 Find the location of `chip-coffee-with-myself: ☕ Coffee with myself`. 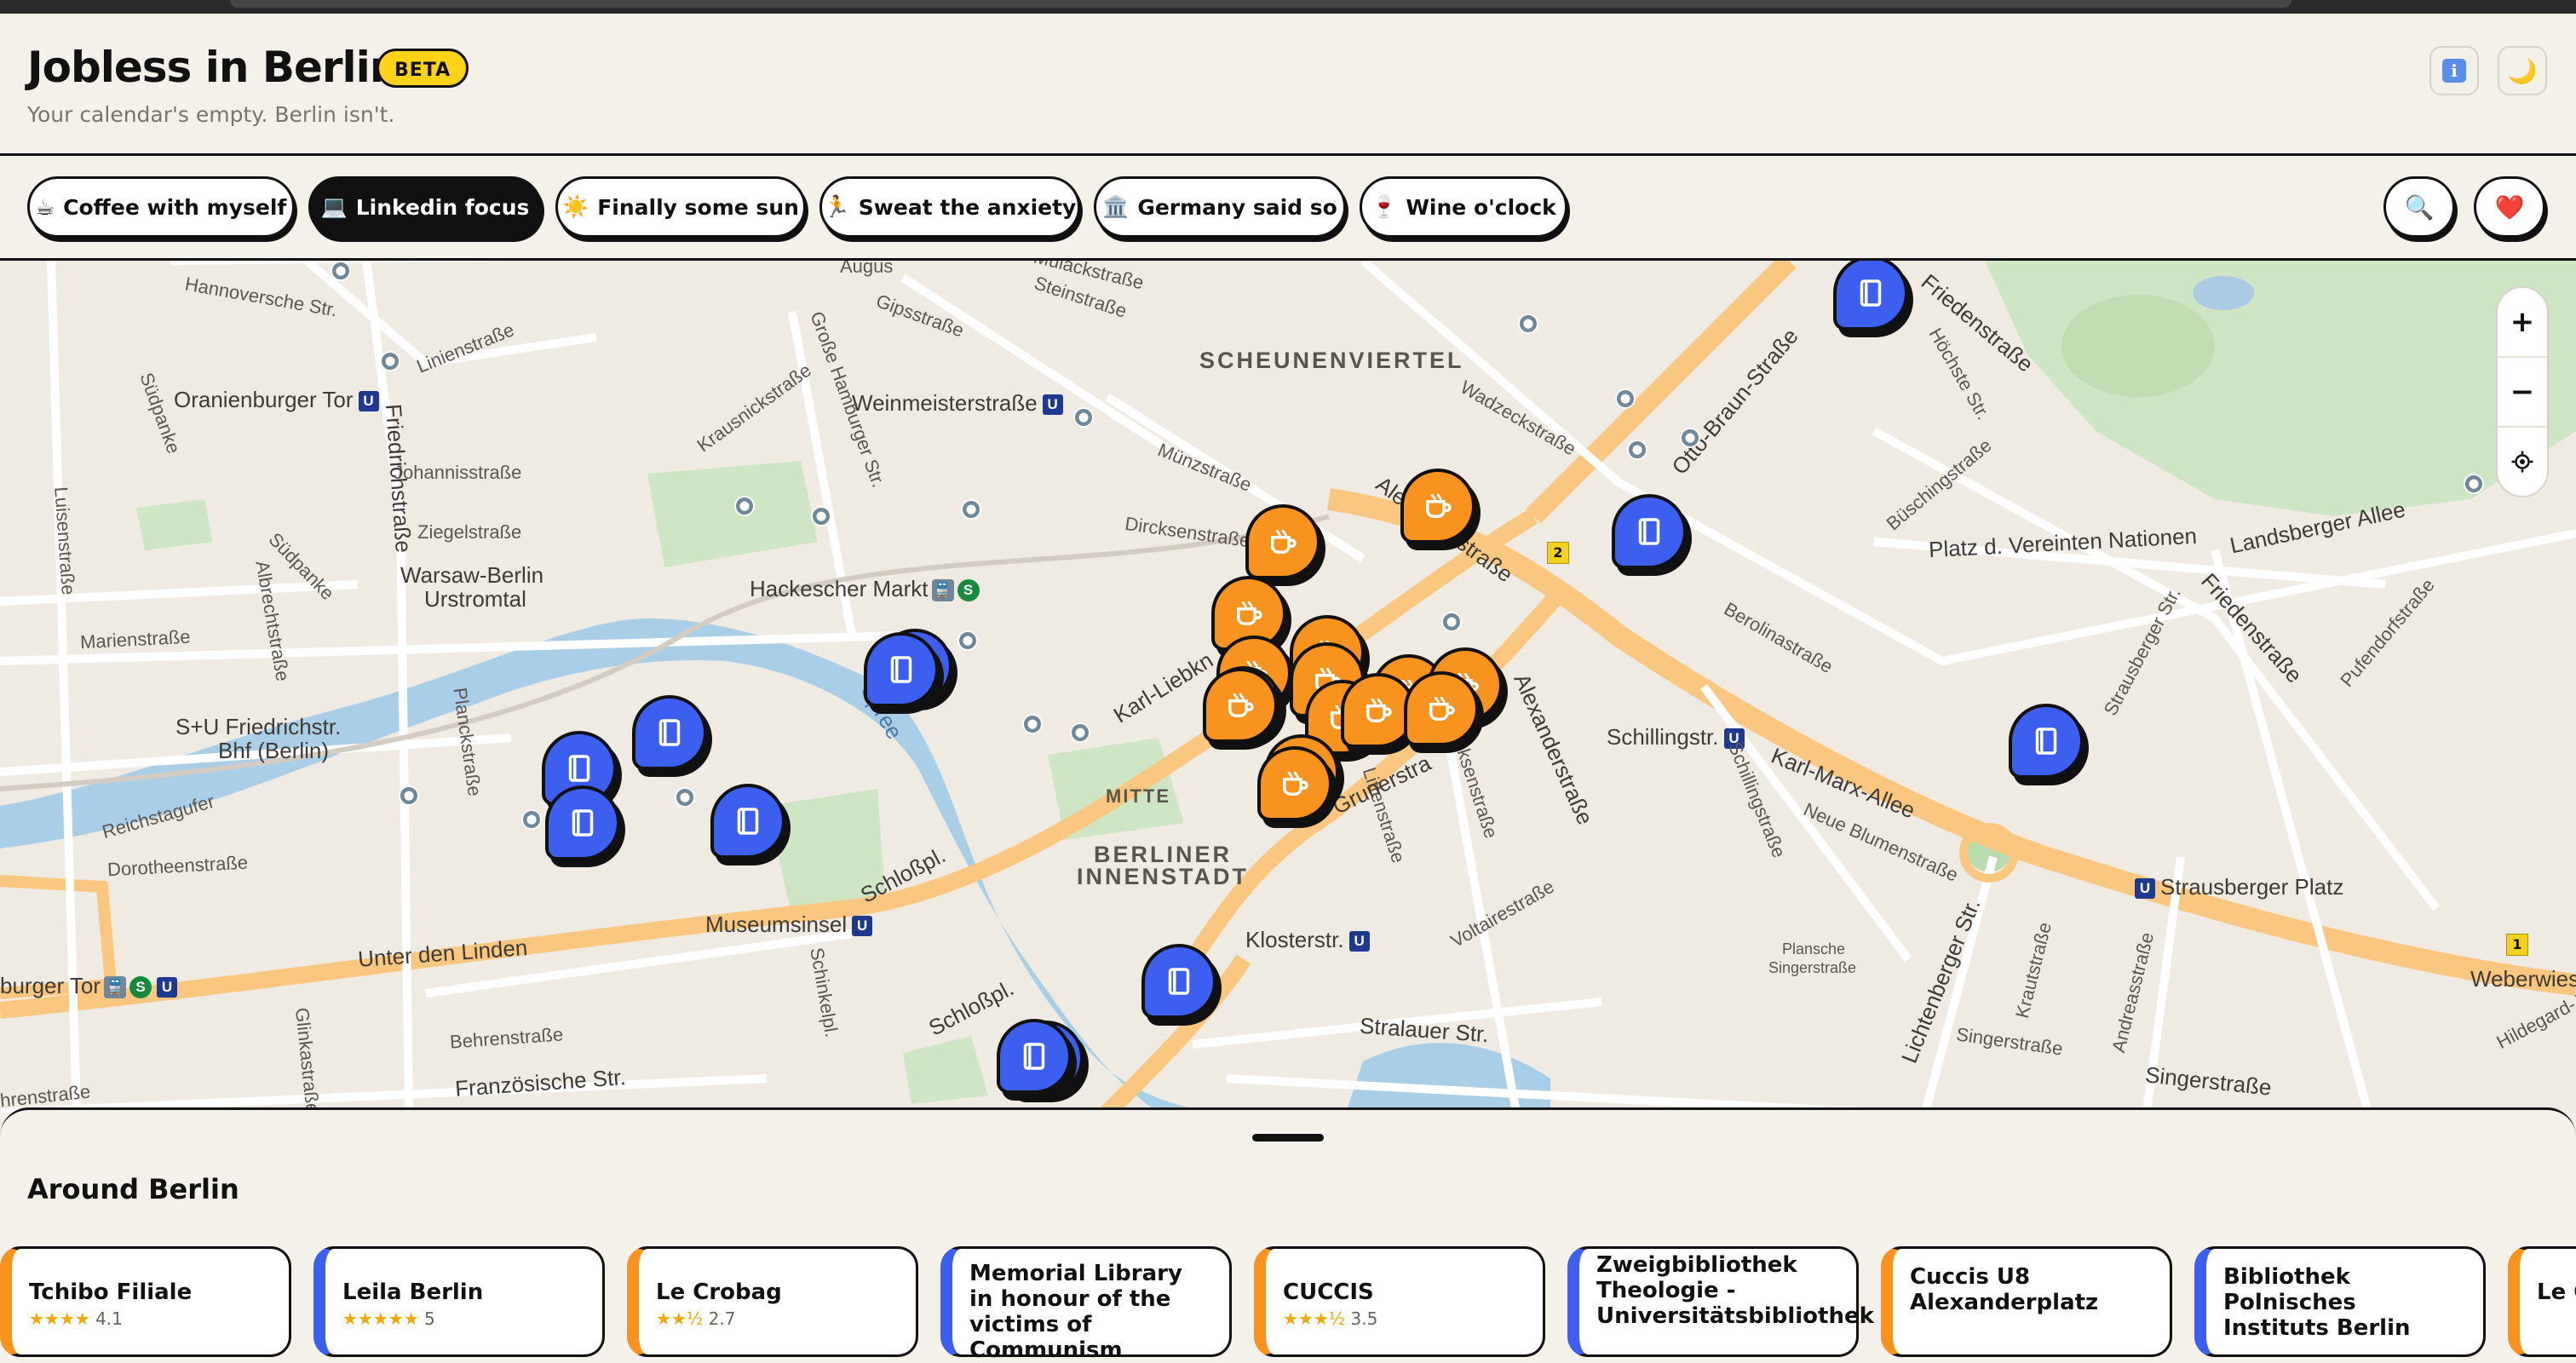

chip-coffee-with-myself: ☕ Coffee with myself is located at coordinates (161, 207).